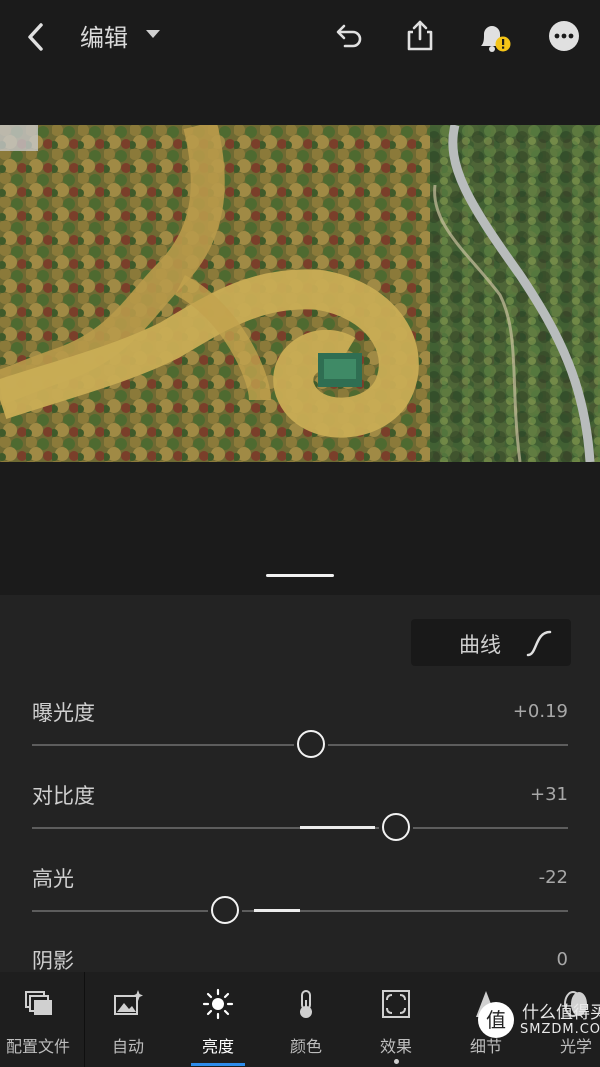 The width and height of the screenshot is (600, 1067). What do you see at coordinates (494, 38) in the screenshot?
I see `notification-bell-icon` at bounding box center [494, 38].